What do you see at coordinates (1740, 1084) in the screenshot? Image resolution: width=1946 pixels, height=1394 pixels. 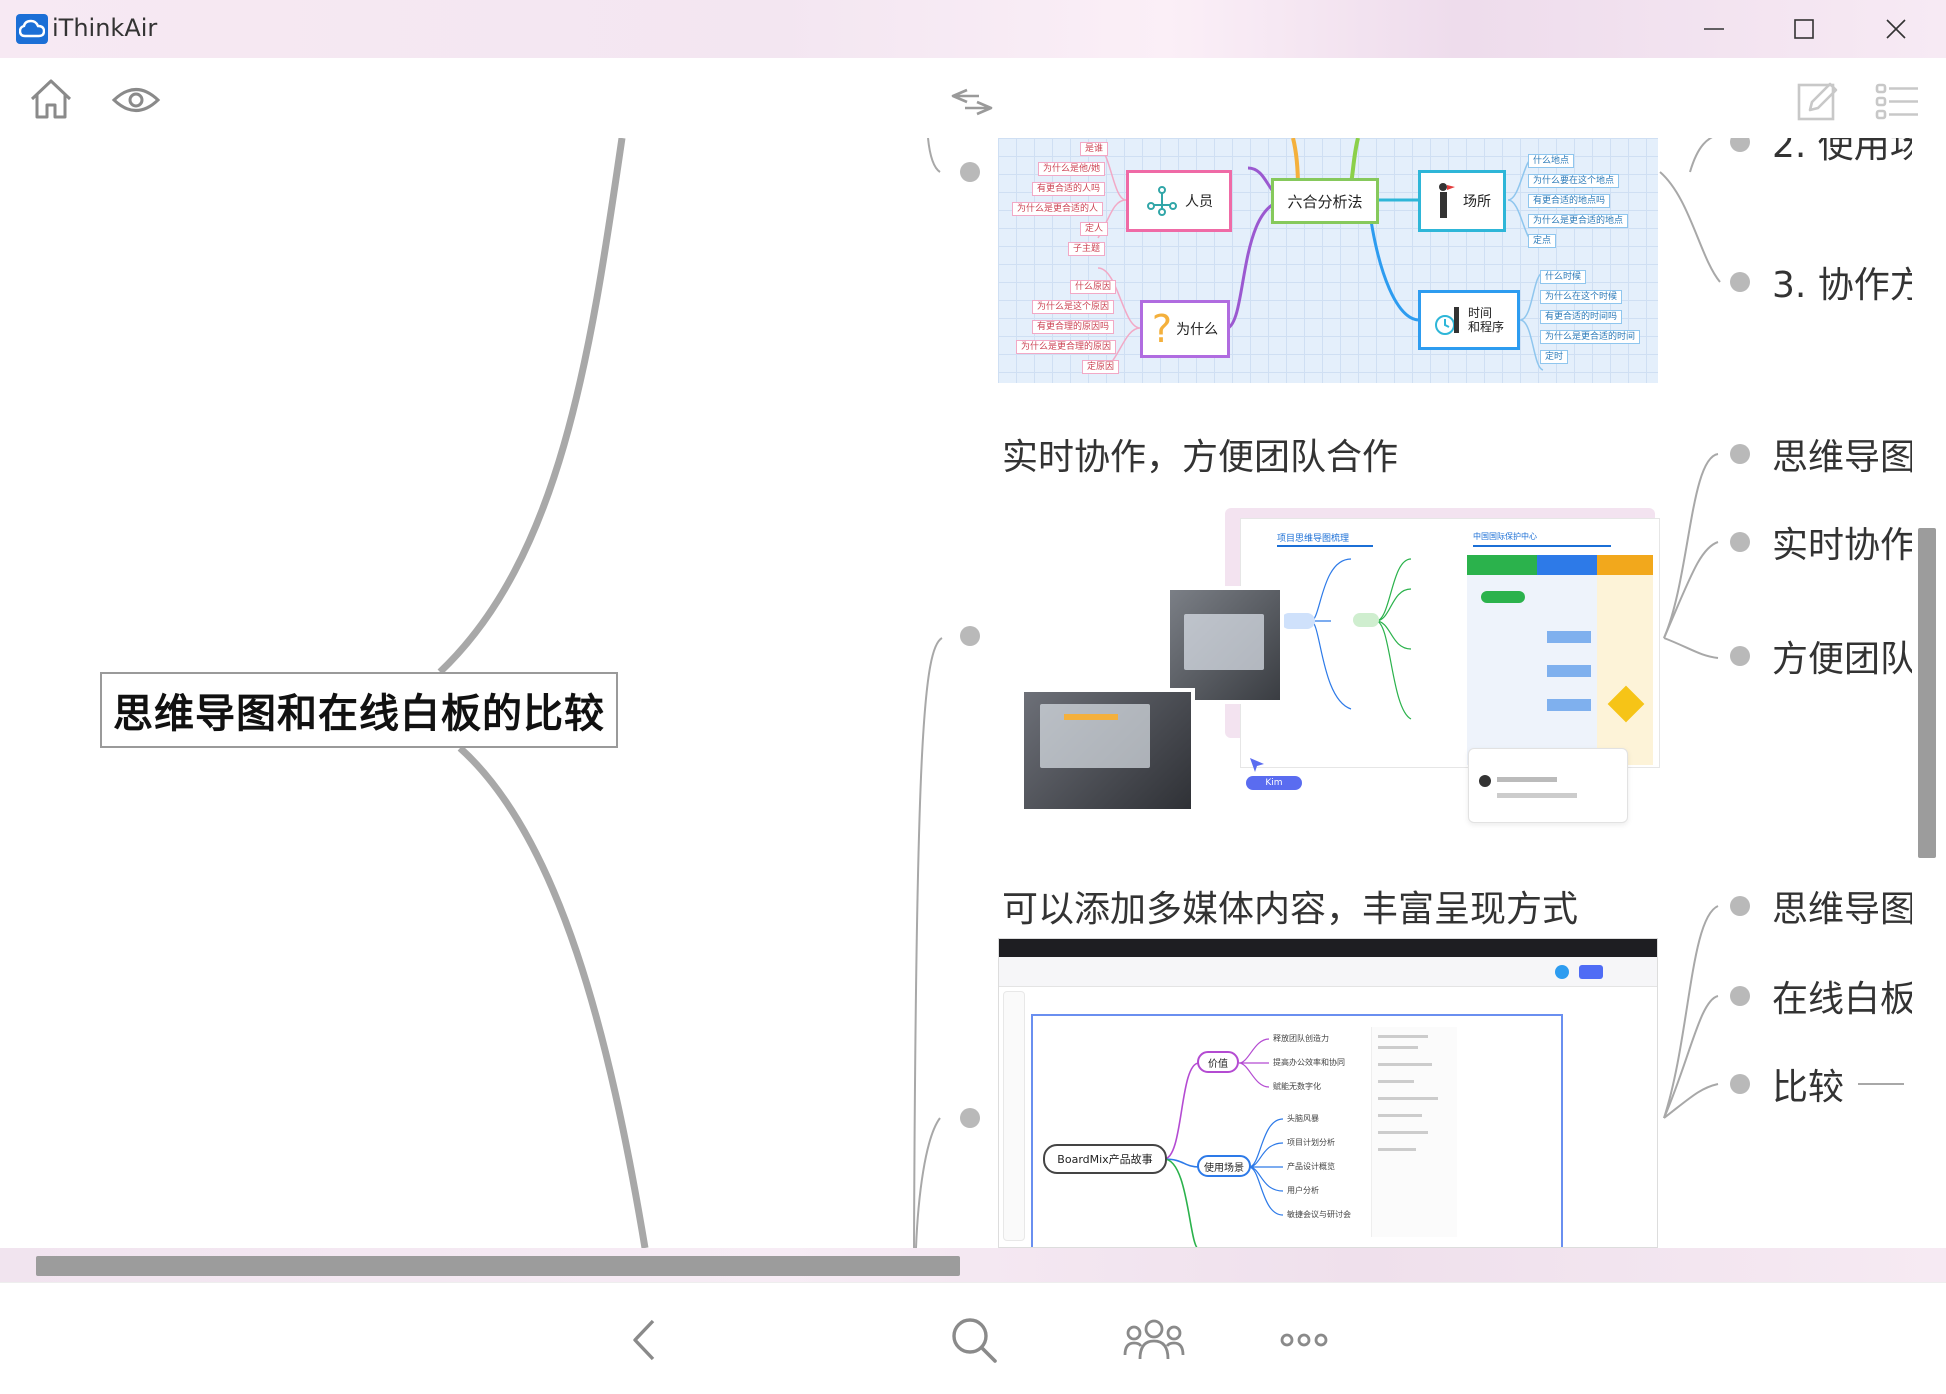 I see `leaf-dot-3c` at bounding box center [1740, 1084].